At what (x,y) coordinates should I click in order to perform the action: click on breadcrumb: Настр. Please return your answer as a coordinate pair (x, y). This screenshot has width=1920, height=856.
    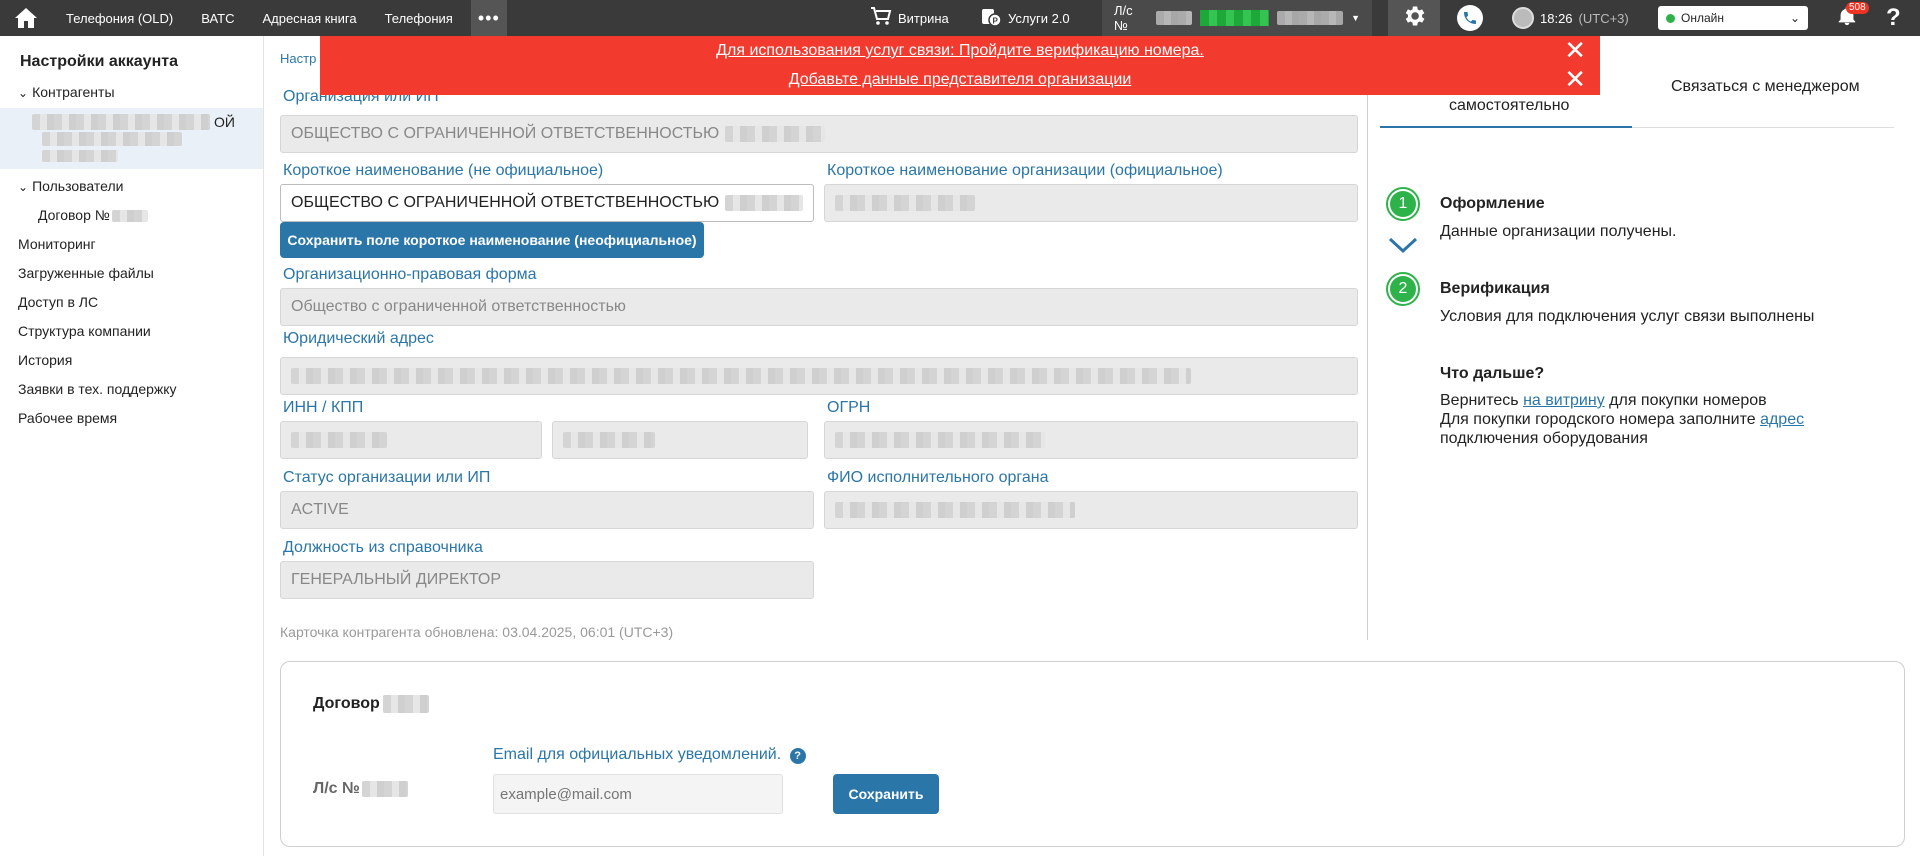
    Looking at the image, I should click on (298, 58).